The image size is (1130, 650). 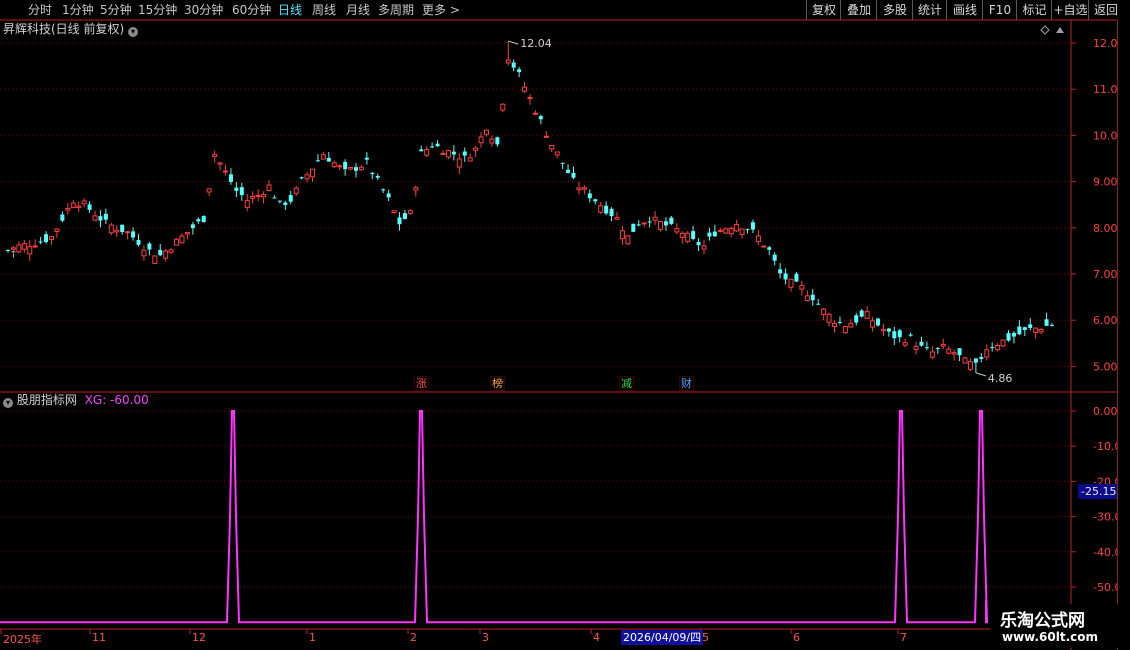 What do you see at coordinates (133, 32) in the screenshot?
I see `dropdown-icon: ▾` at bounding box center [133, 32].